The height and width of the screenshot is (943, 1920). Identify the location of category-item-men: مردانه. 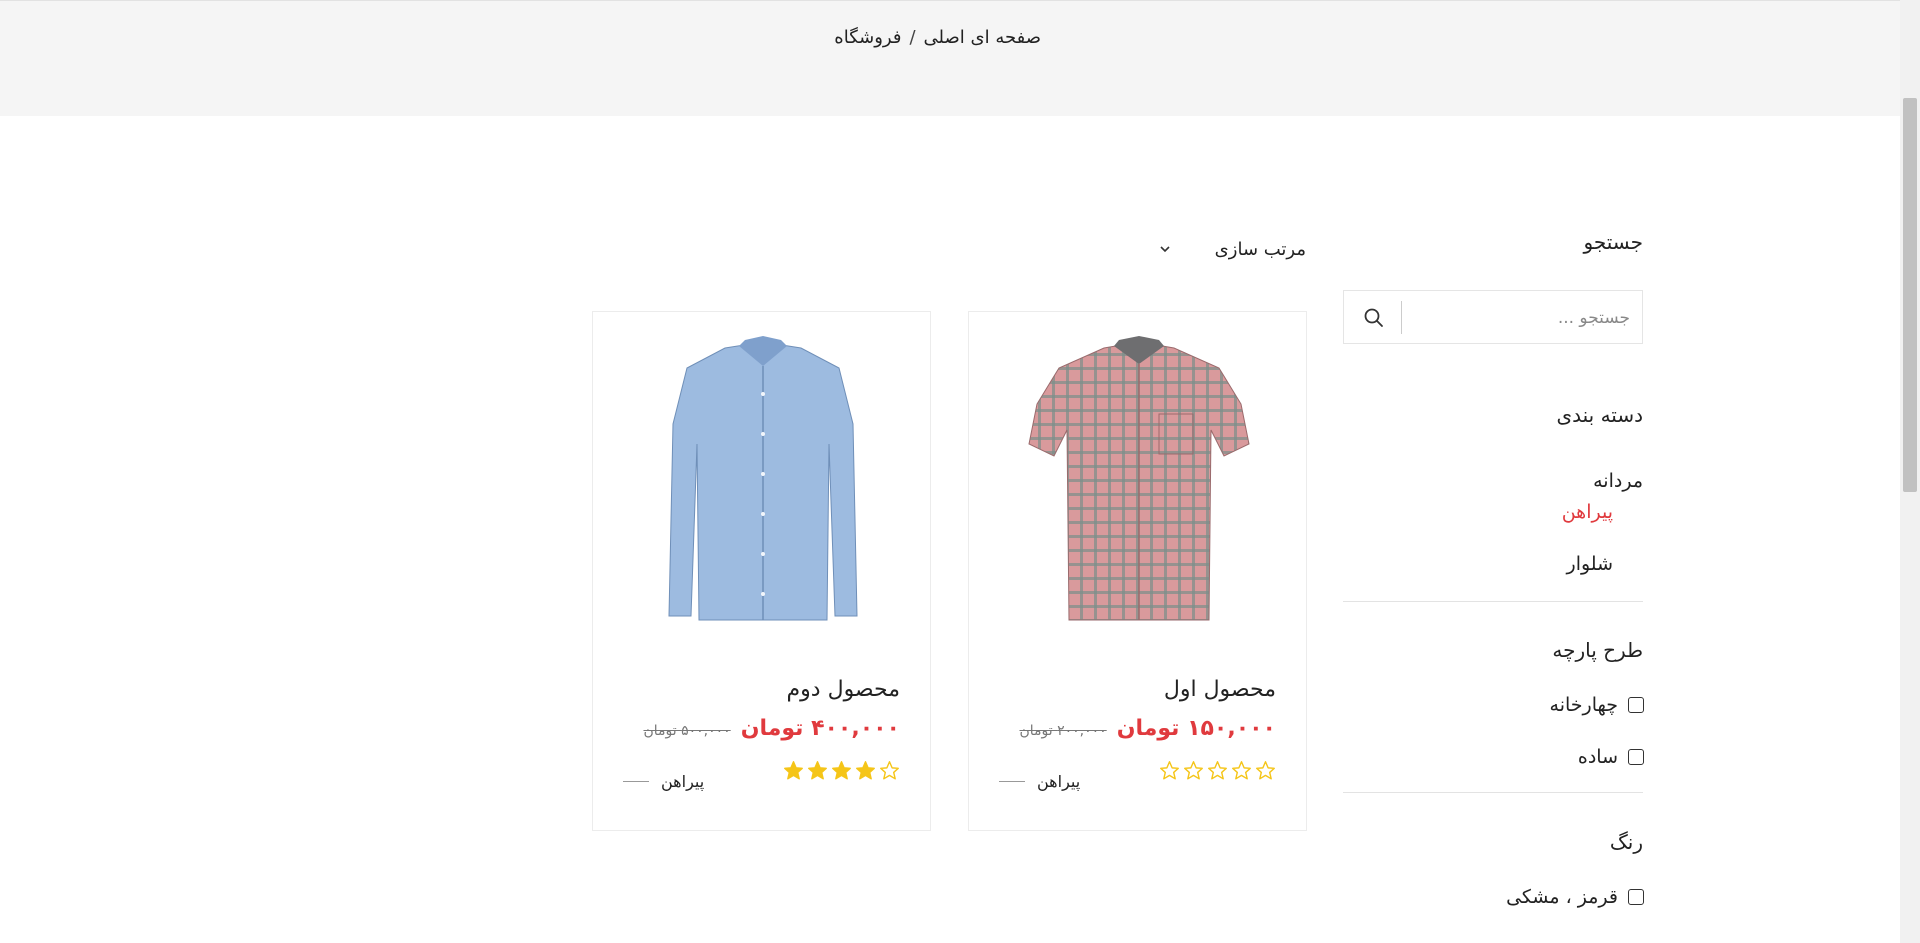
(1618, 481).